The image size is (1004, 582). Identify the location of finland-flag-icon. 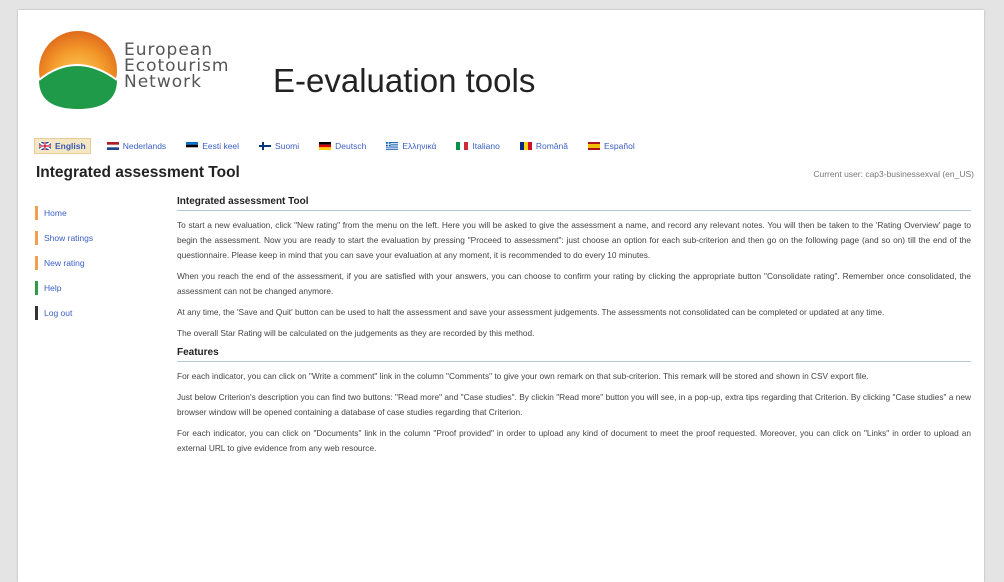
(265, 146).